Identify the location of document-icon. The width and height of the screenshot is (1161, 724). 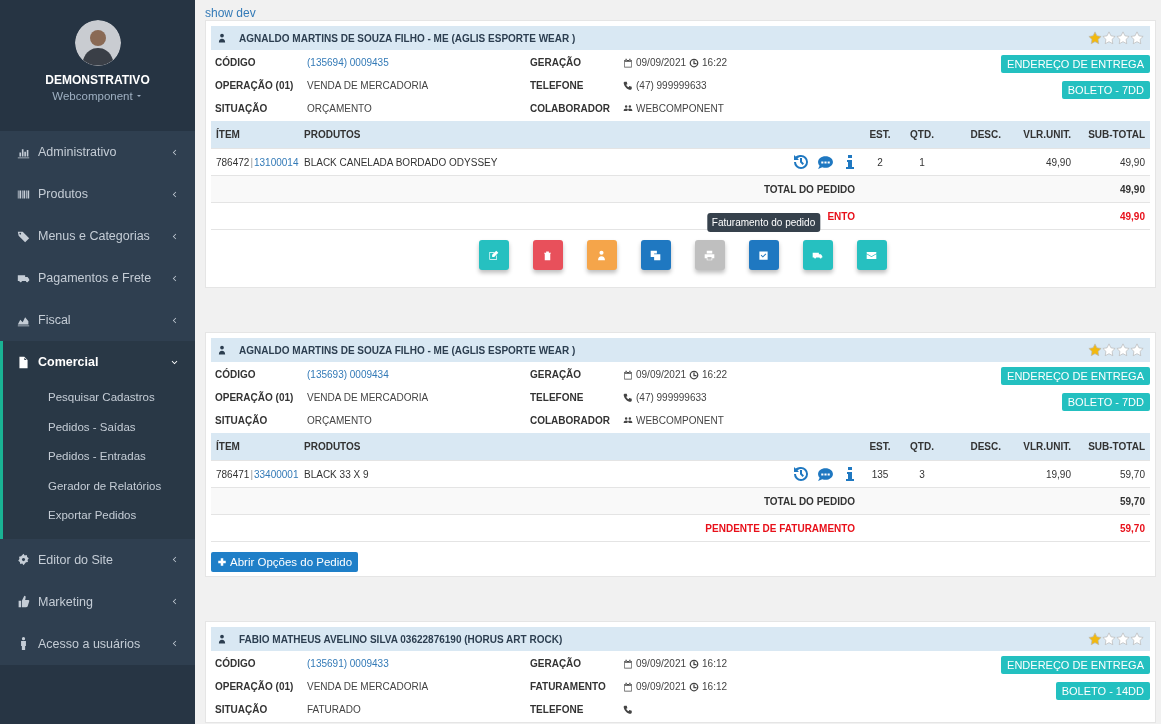
(23, 362).